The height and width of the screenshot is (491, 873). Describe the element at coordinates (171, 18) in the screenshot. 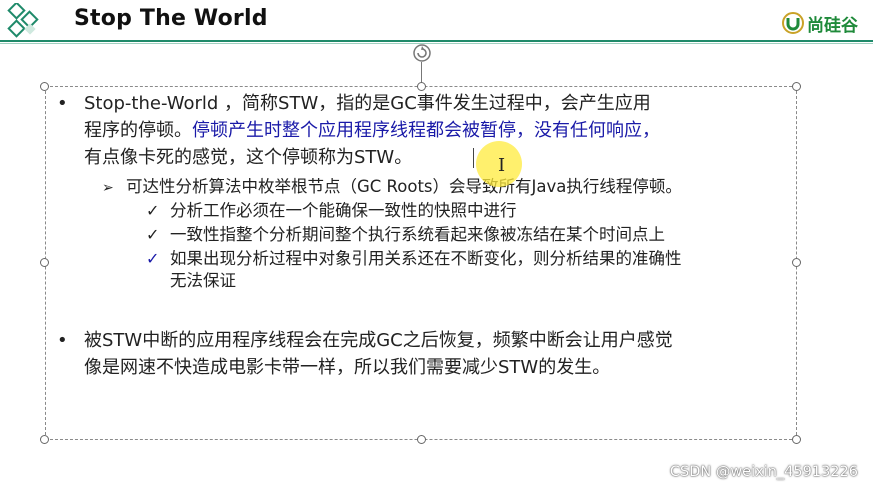

I see `slide-title: Stop The World` at that location.